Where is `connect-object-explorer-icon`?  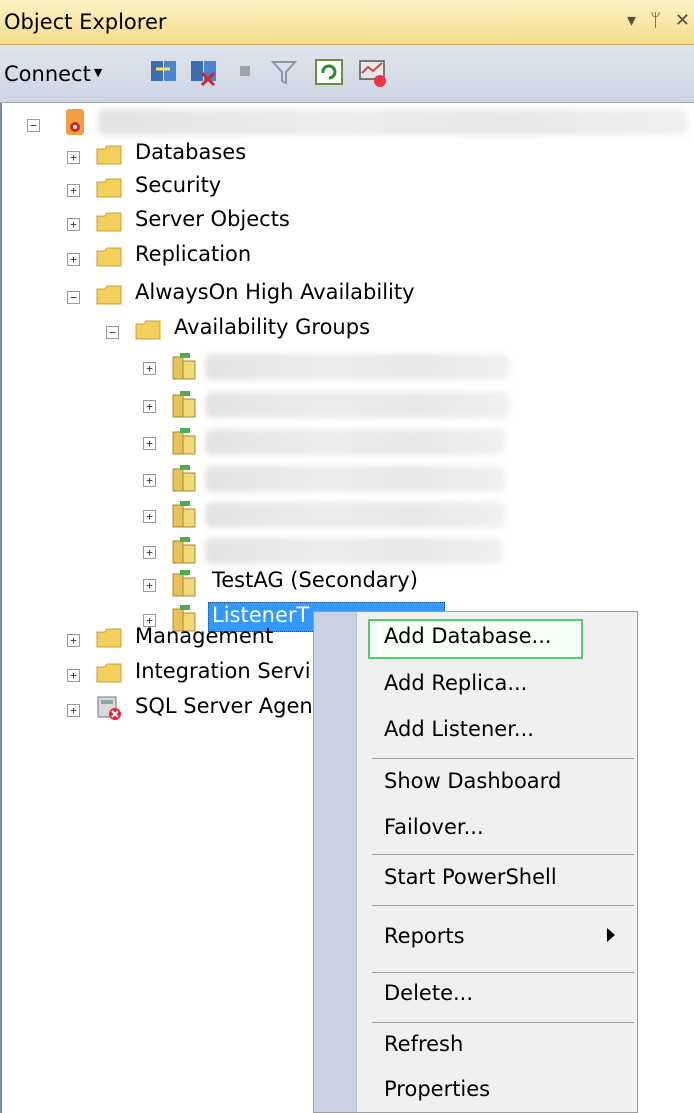
connect-object-explorer-icon is located at coordinates (163, 72).